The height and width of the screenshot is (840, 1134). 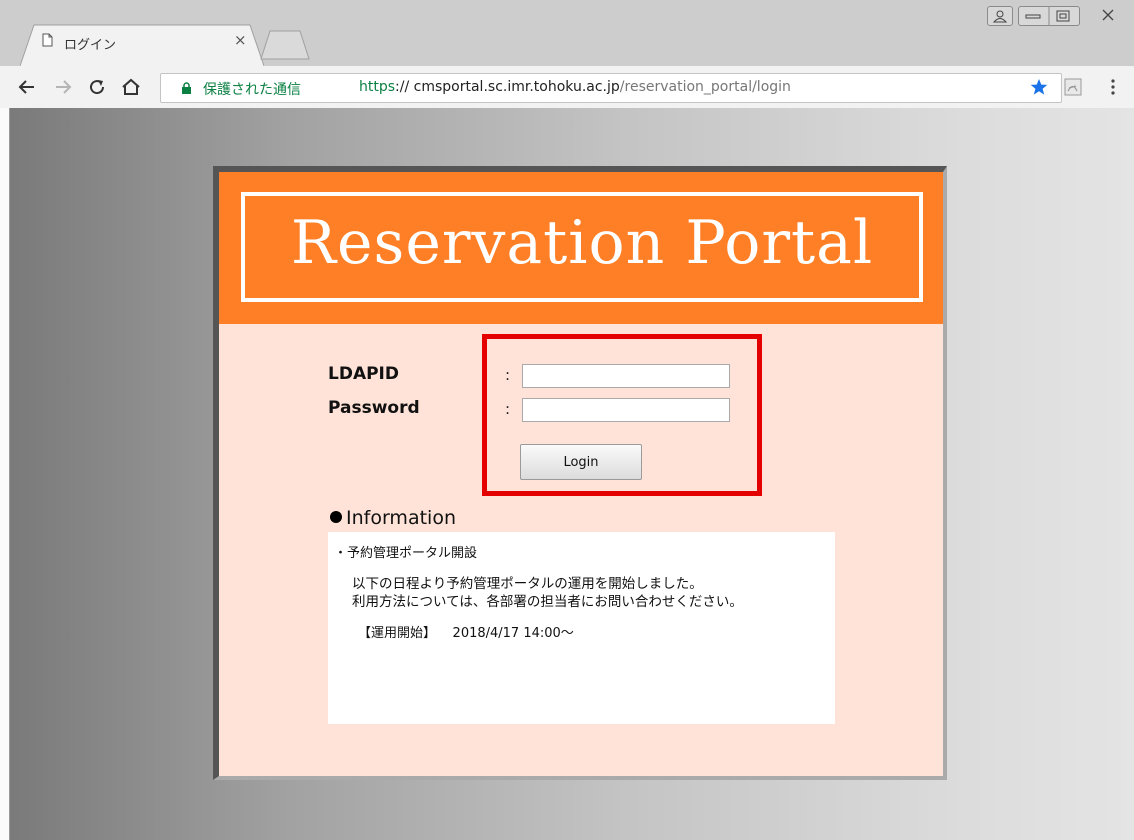 I want to click on banner: Reservation Portal, so click(x=581, y=248).